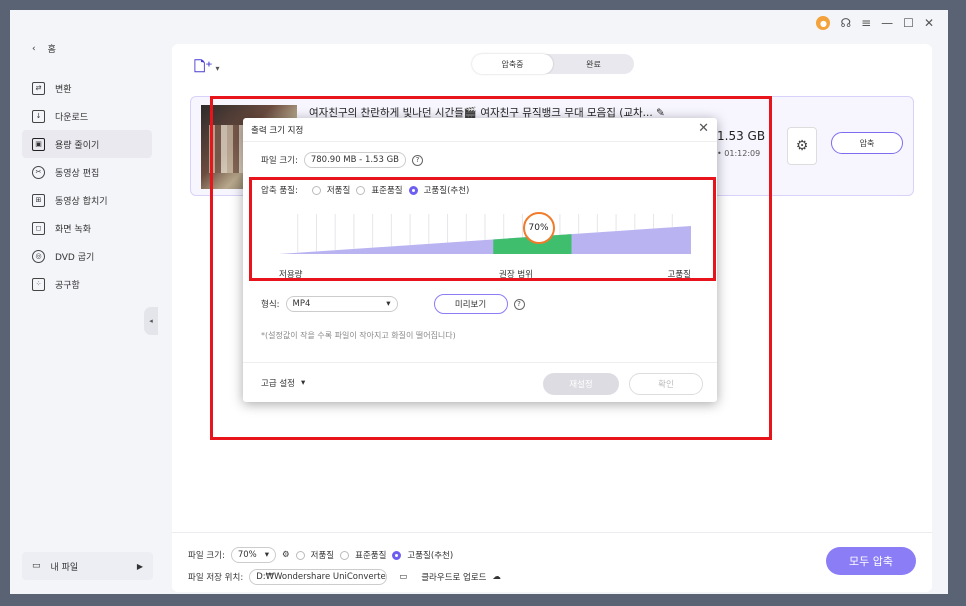 The height and width of the screenshot is (606, 966). I want to click on quality-radio-row: 압축 품질: 저품질 표준품질 고품질(추천), so click(365, 190).